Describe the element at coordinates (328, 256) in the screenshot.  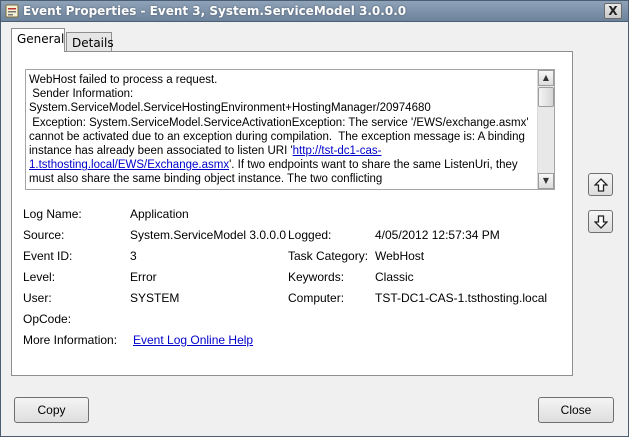
I see `task-category-label: Task Category:` at that location.